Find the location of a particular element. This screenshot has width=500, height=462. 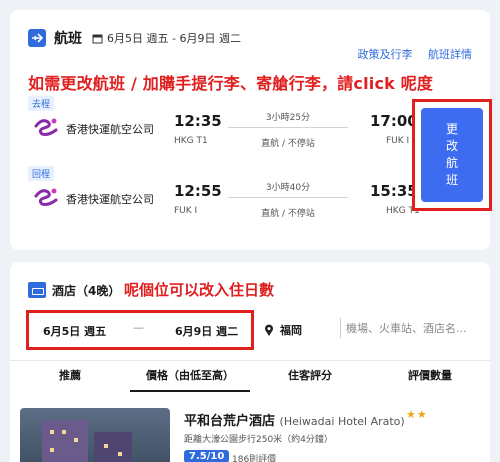

hotel-photo is located at coordinates (95, 435).